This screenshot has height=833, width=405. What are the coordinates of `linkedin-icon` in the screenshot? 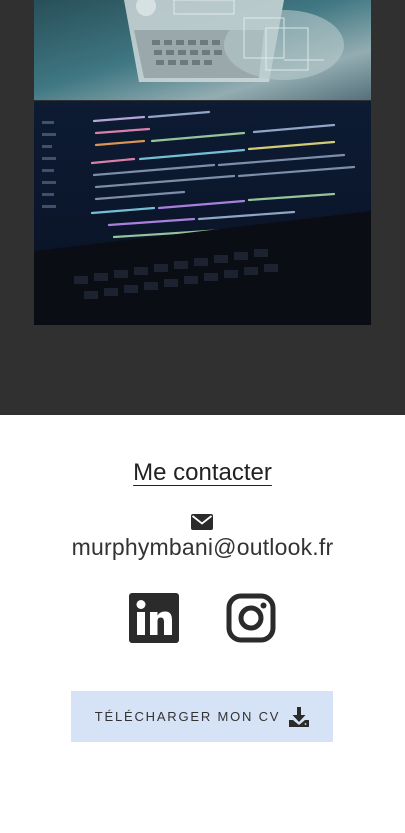 It's located at (154, 618).